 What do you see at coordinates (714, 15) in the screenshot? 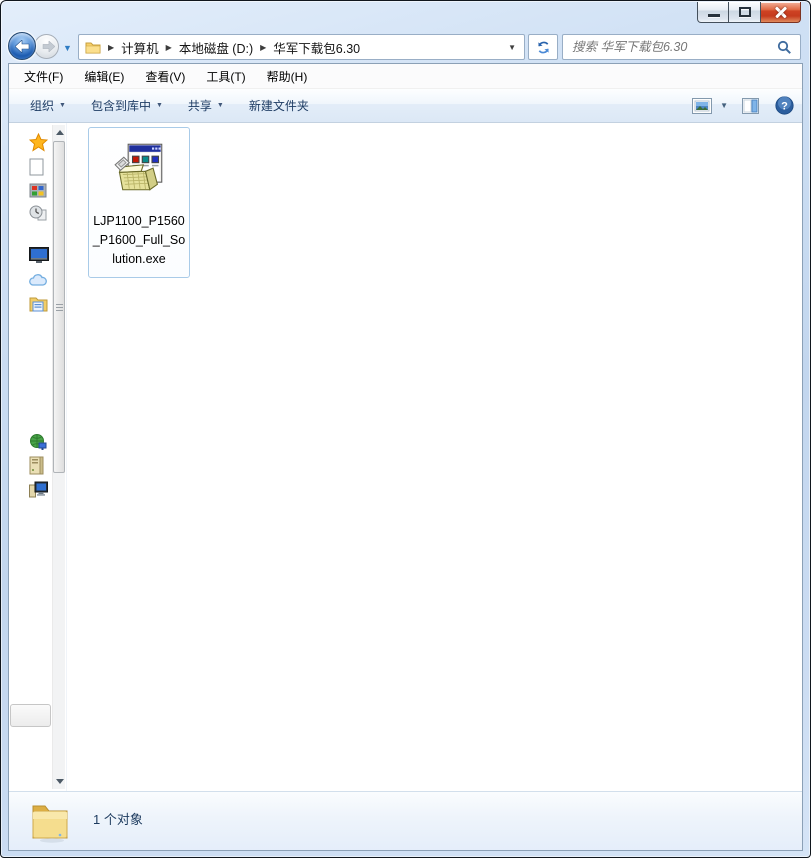
I see `minimize-icon` at bounding box center [714, 15].